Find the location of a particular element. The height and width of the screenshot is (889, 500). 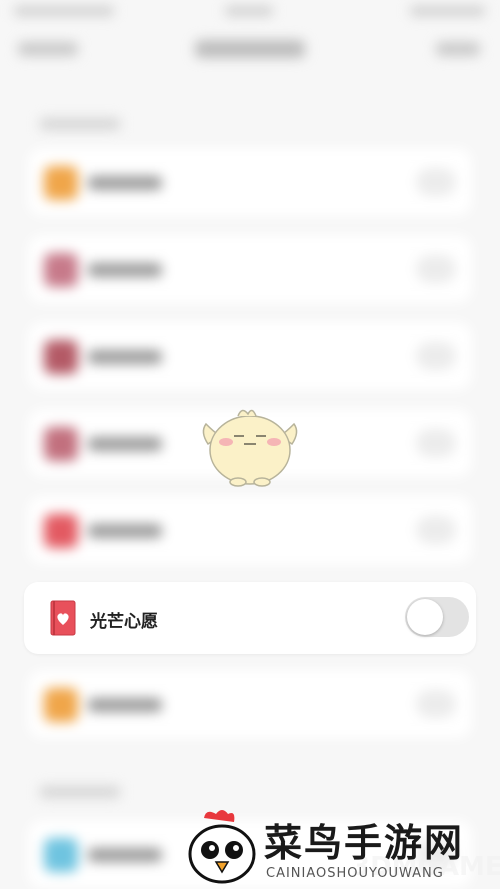

status-bar-right is located at coordinates (447, 11).